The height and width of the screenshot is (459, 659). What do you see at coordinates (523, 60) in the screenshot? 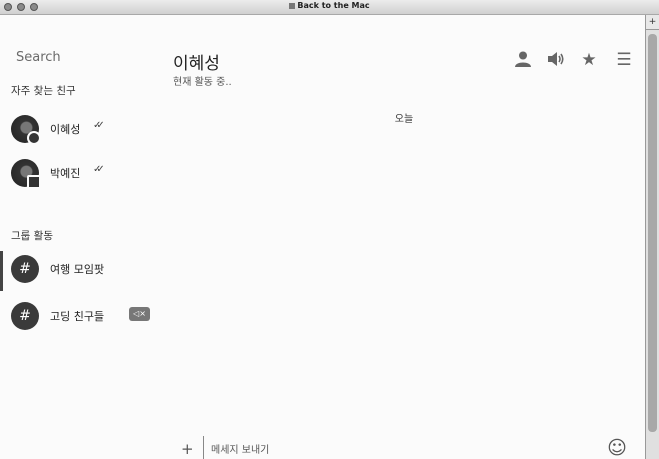
I see `person-icon` at bounding box center [523, 60].